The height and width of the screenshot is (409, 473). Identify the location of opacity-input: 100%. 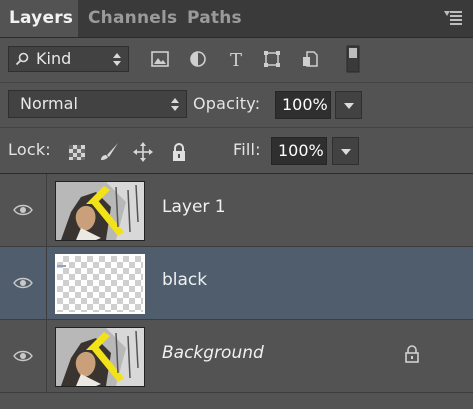
(303, 105).